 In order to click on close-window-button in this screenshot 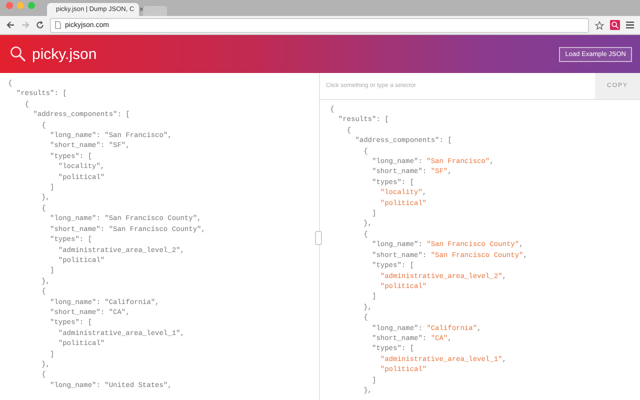, I will do `click(9, 5)`.